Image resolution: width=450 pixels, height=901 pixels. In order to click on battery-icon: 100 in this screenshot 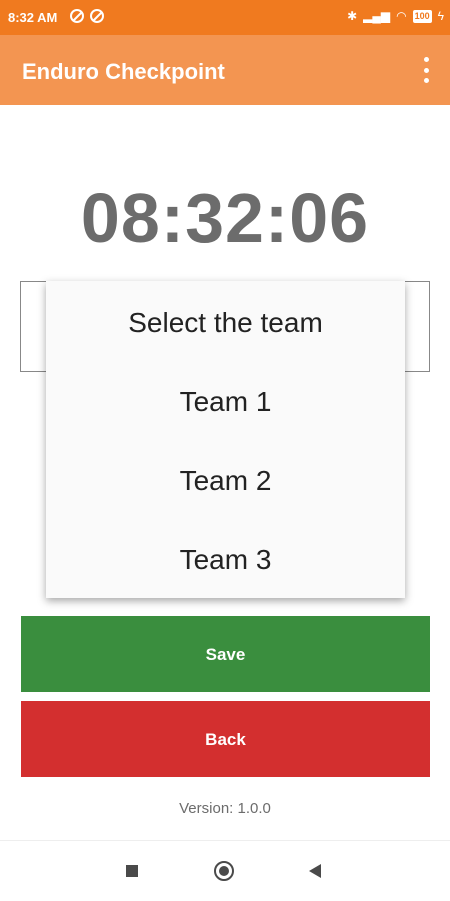, I will do `click(422, 16)`.